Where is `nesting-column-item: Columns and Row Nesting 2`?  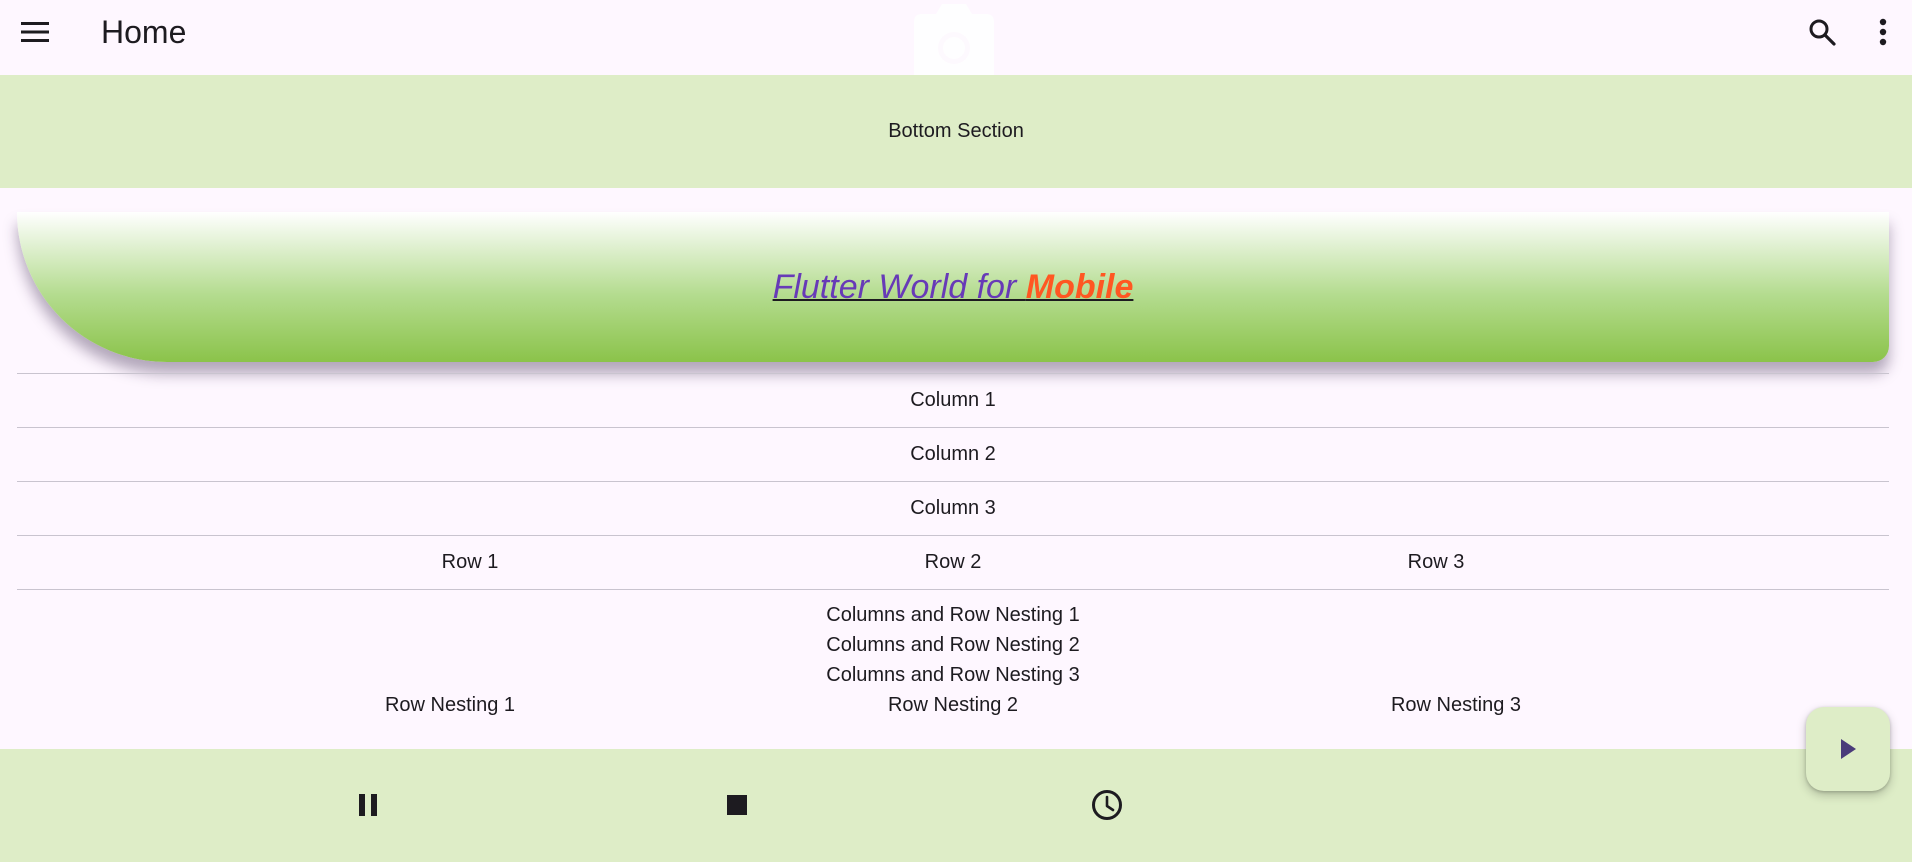 nesting-column-item: Columns and Row Nesting 2 is located at coordinates (953, 645).